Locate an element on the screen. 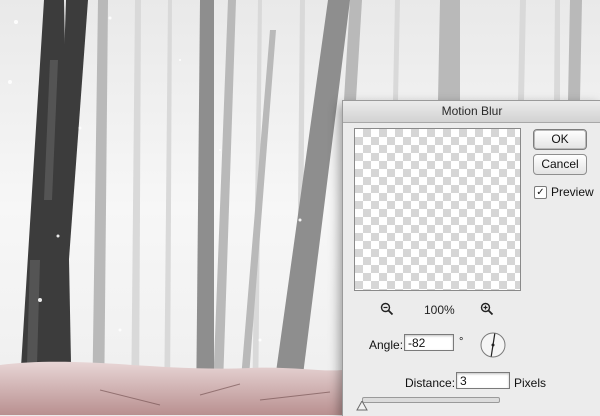 This screenshot has width=600, height=416. zoom-level: 100% is located at coordinates (439, 310).